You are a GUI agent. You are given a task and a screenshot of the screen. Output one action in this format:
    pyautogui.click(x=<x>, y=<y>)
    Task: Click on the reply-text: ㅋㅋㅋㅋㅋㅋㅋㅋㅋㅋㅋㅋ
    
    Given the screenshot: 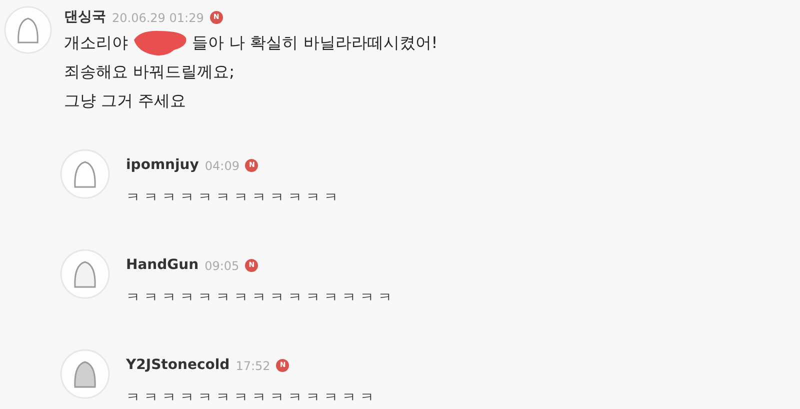 What is the action you would take?
    pyautogui.click(x=234, y=198)
    